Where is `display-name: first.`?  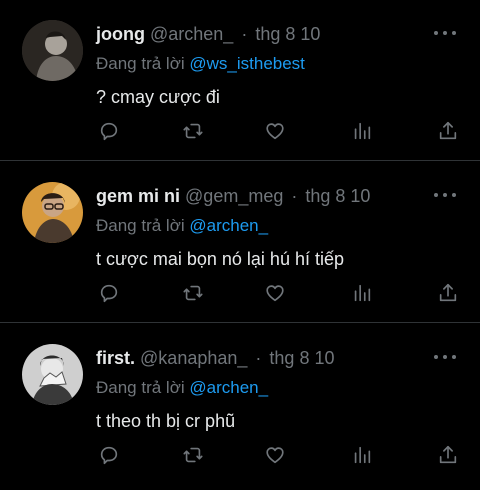
display-name: first. is located at coordinates (115, 358).